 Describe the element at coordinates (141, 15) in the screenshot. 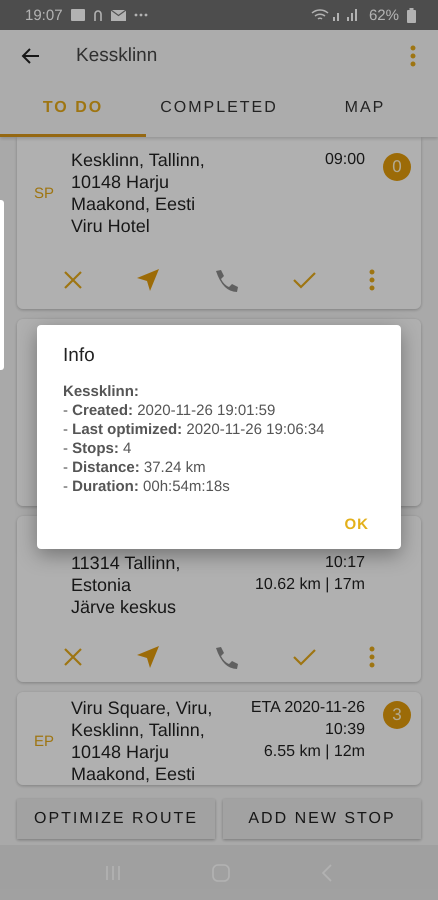

I see `more-notifications-icon` at that location.